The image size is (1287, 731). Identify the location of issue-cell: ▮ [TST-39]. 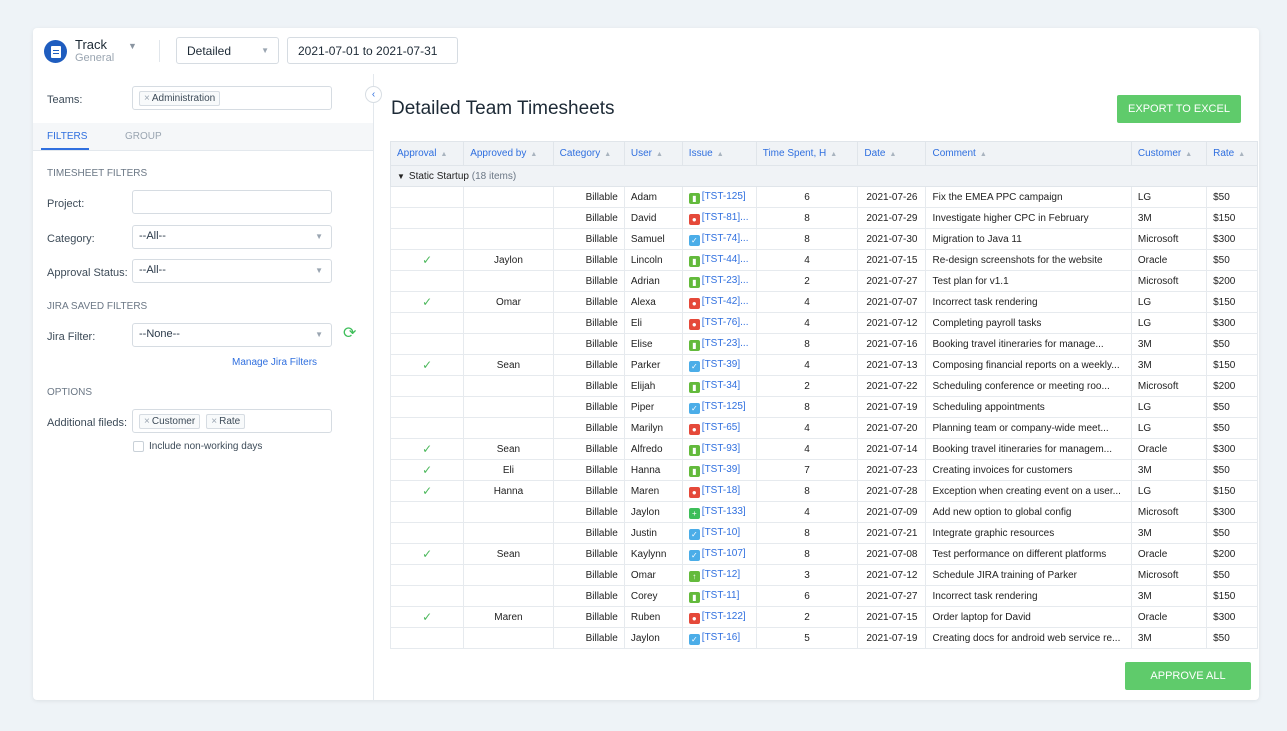
(719, 470).